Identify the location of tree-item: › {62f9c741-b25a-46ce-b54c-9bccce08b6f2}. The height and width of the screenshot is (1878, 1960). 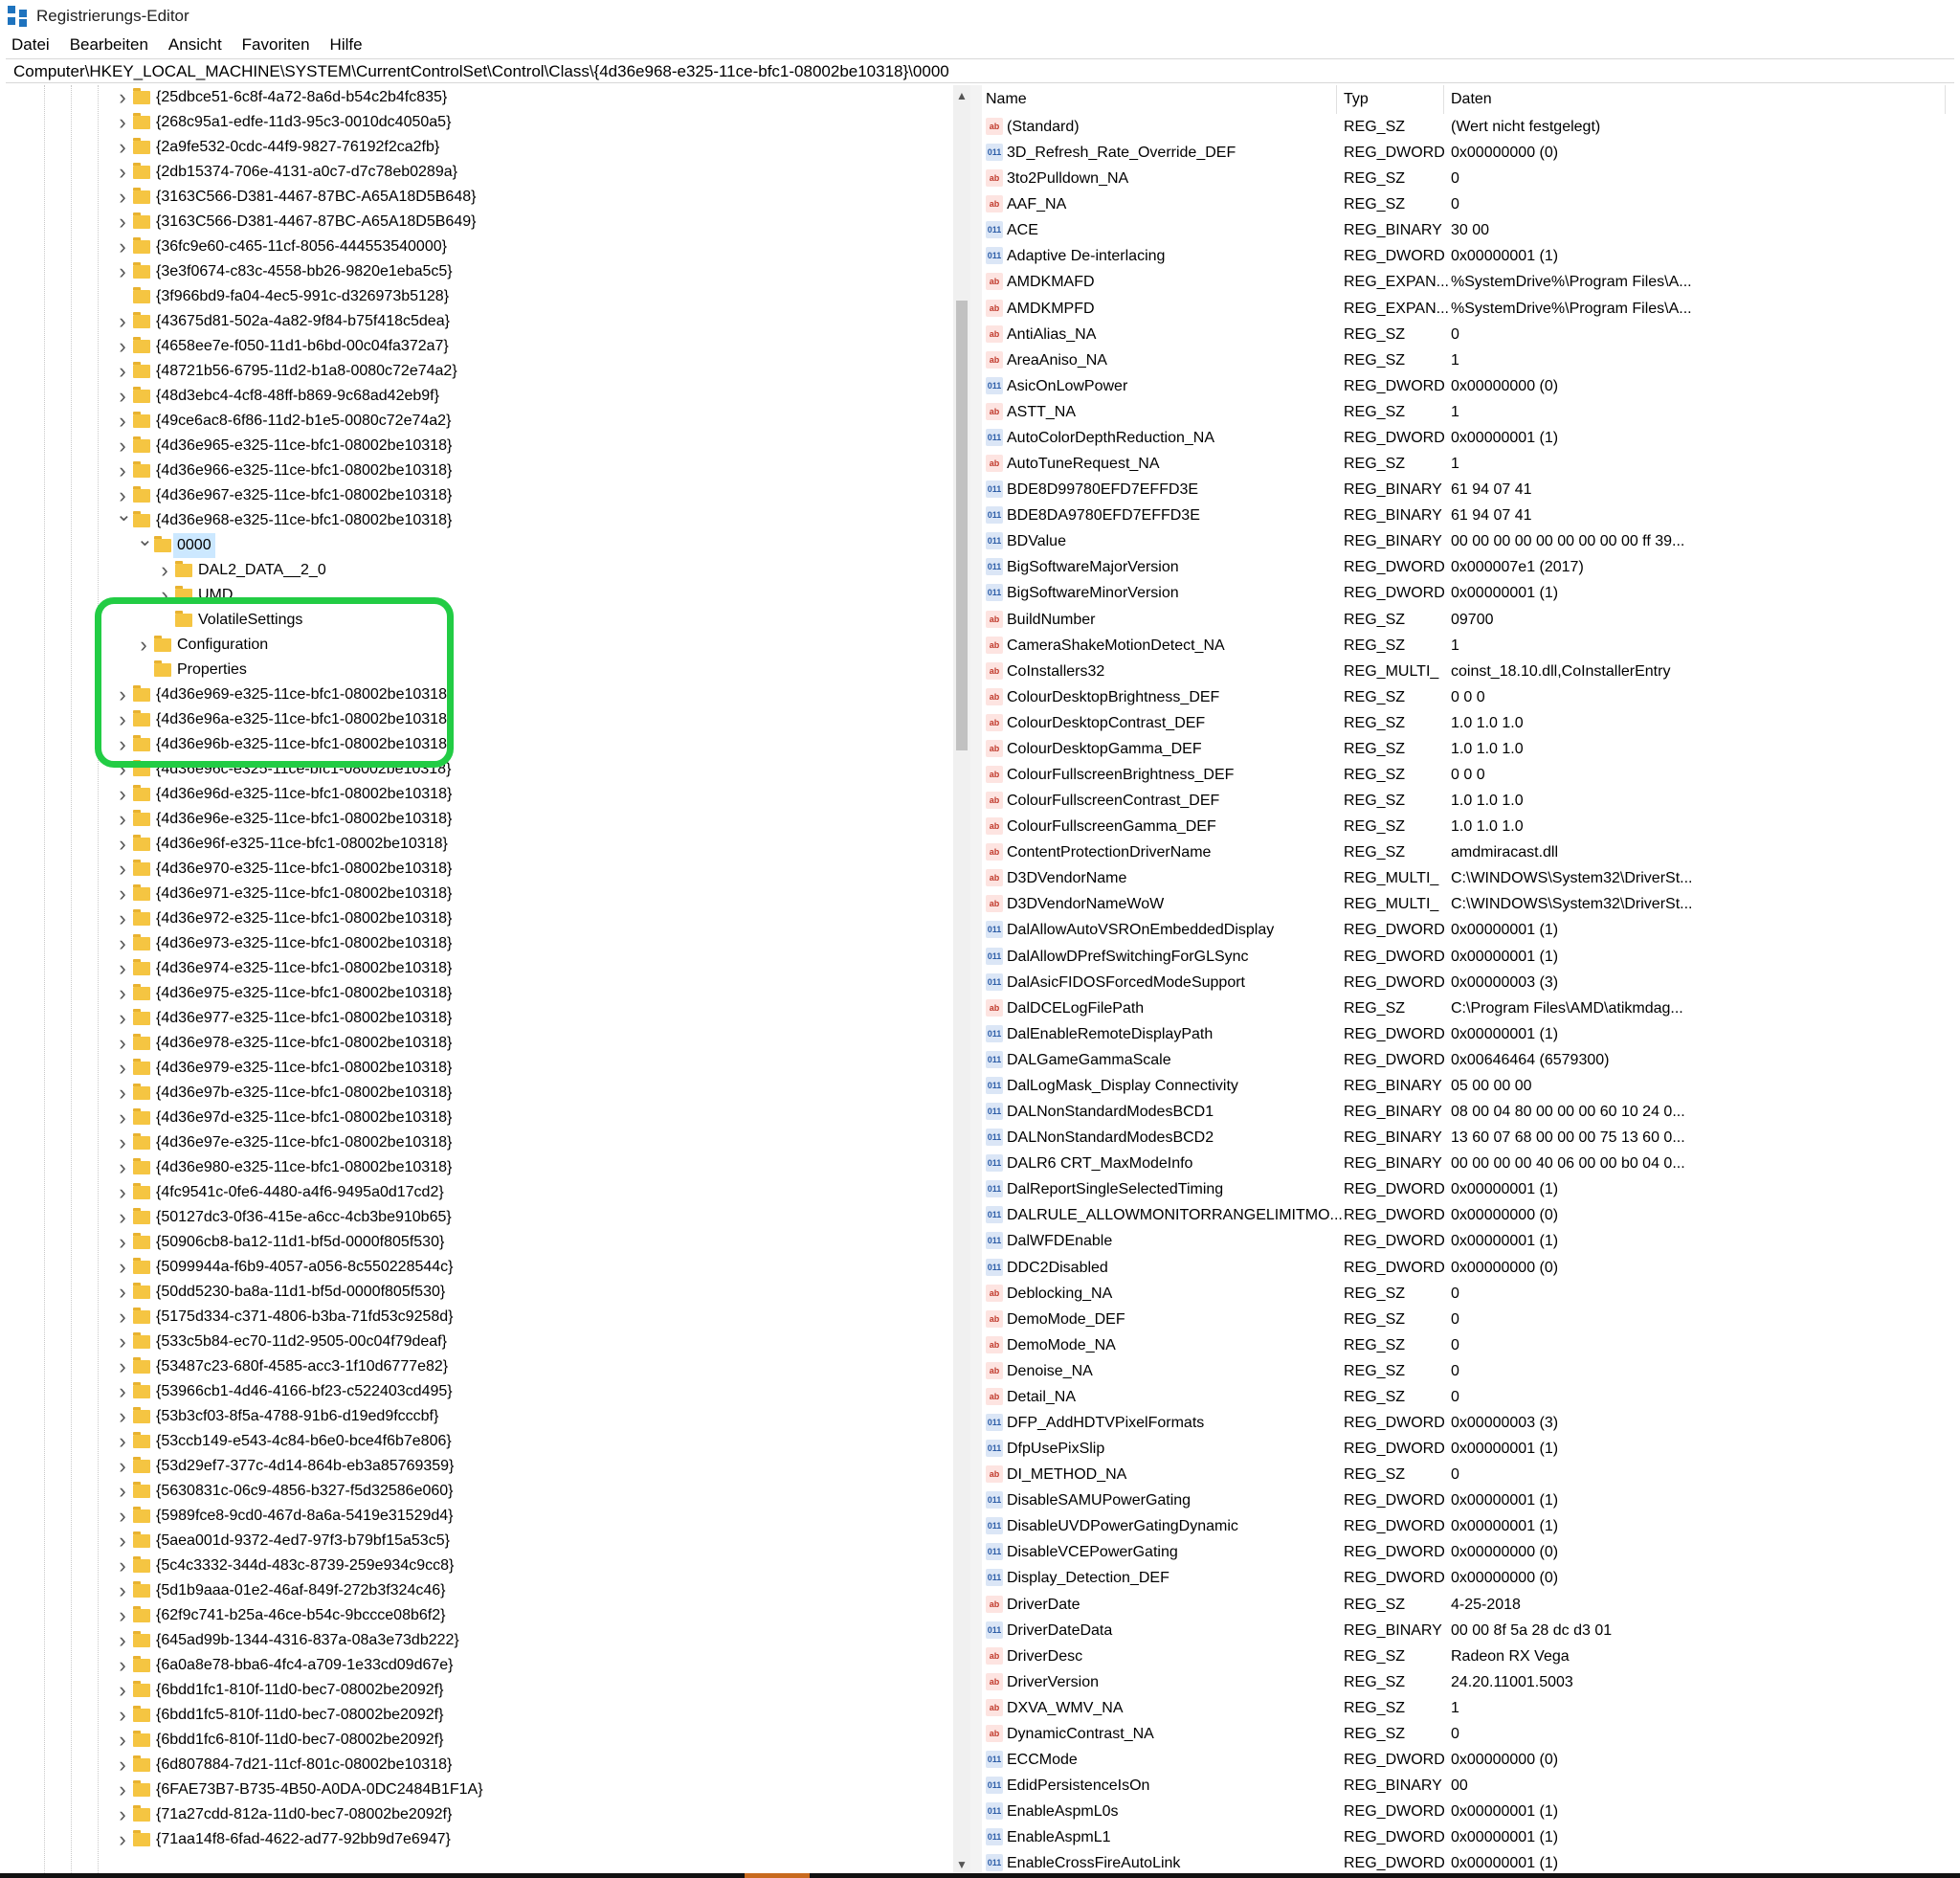
(480, 1615).